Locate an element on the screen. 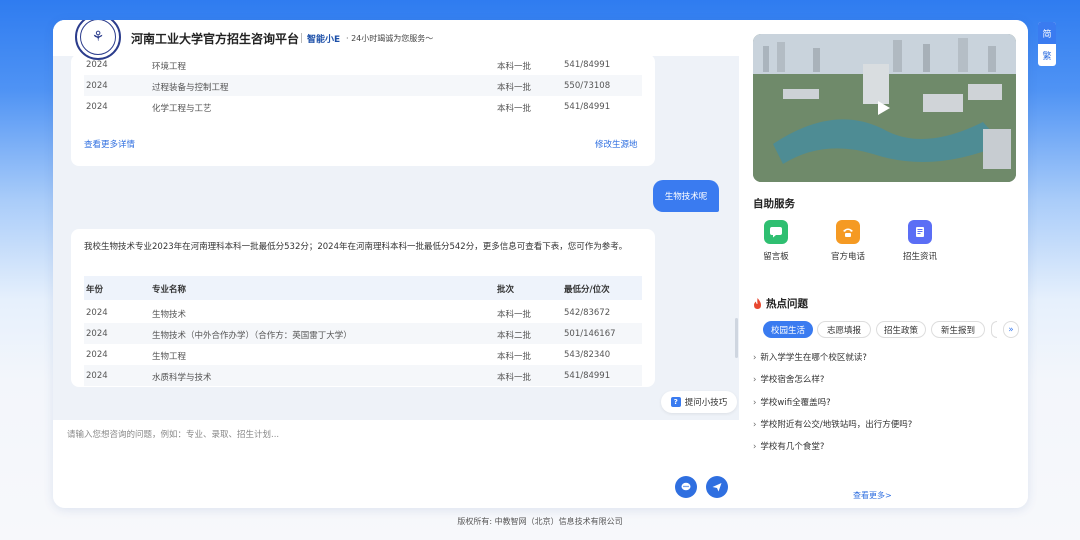 Image resolution: width=1080 pixels, height=540 pixels. site-title: 河南工业大学官方招生咨询平台 is located at coordinates (215, 39).